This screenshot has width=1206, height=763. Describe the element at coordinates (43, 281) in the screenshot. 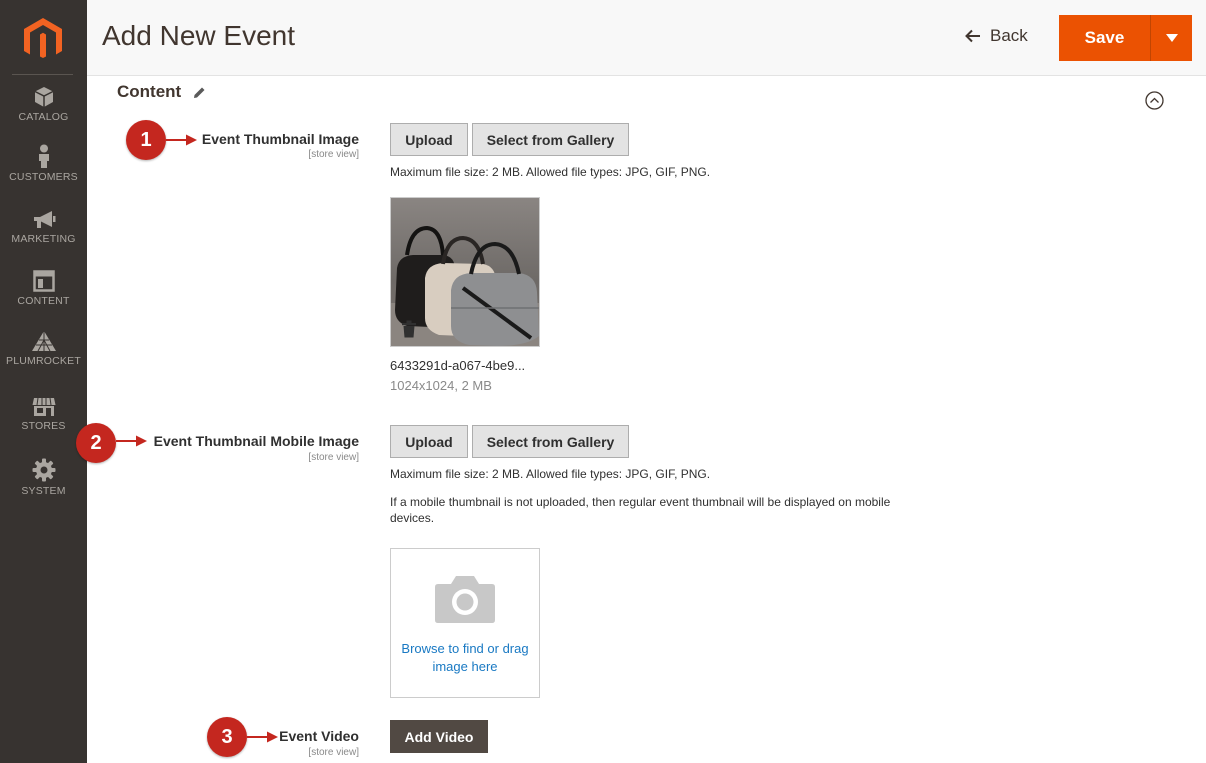

I see `layout-icon` at that location.